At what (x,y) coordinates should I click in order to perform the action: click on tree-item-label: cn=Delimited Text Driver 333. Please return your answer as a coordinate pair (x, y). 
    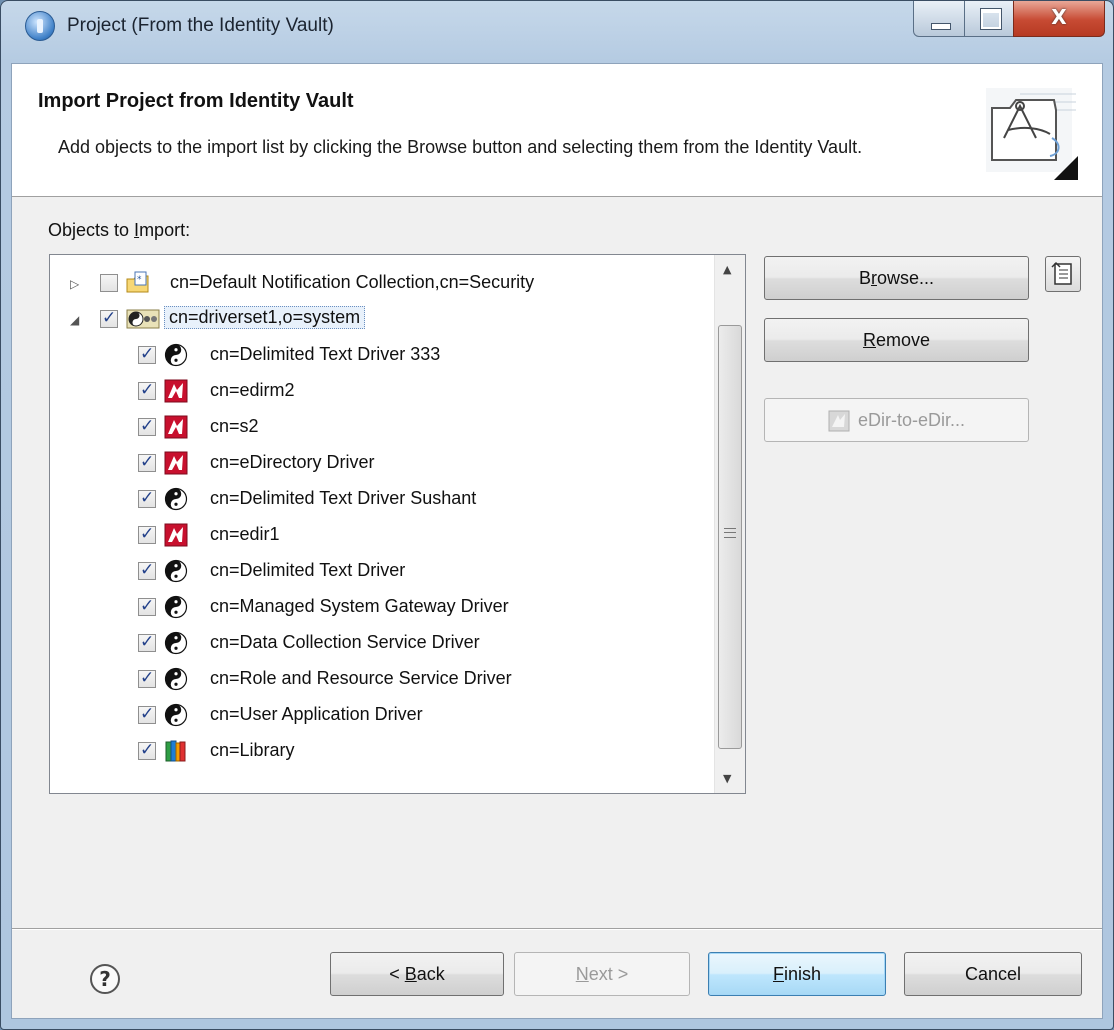
    Looking at the image, I should click on (325, 354).